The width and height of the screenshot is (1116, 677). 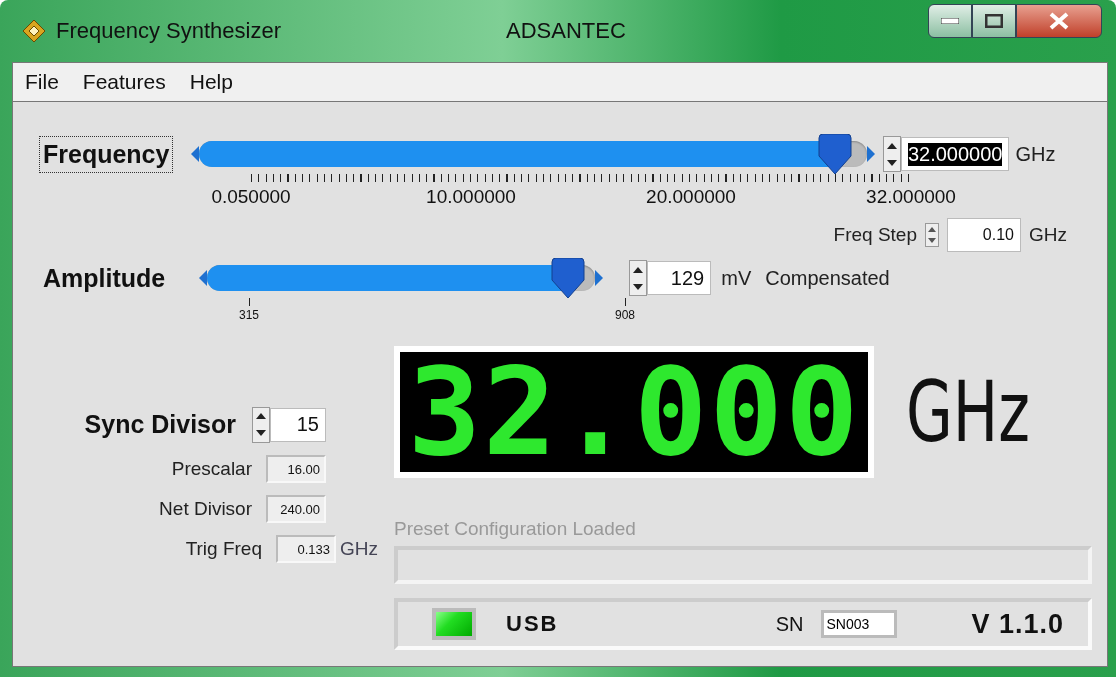 I want to click on readout-label: Net Divisor, so click(x=205, y=509).